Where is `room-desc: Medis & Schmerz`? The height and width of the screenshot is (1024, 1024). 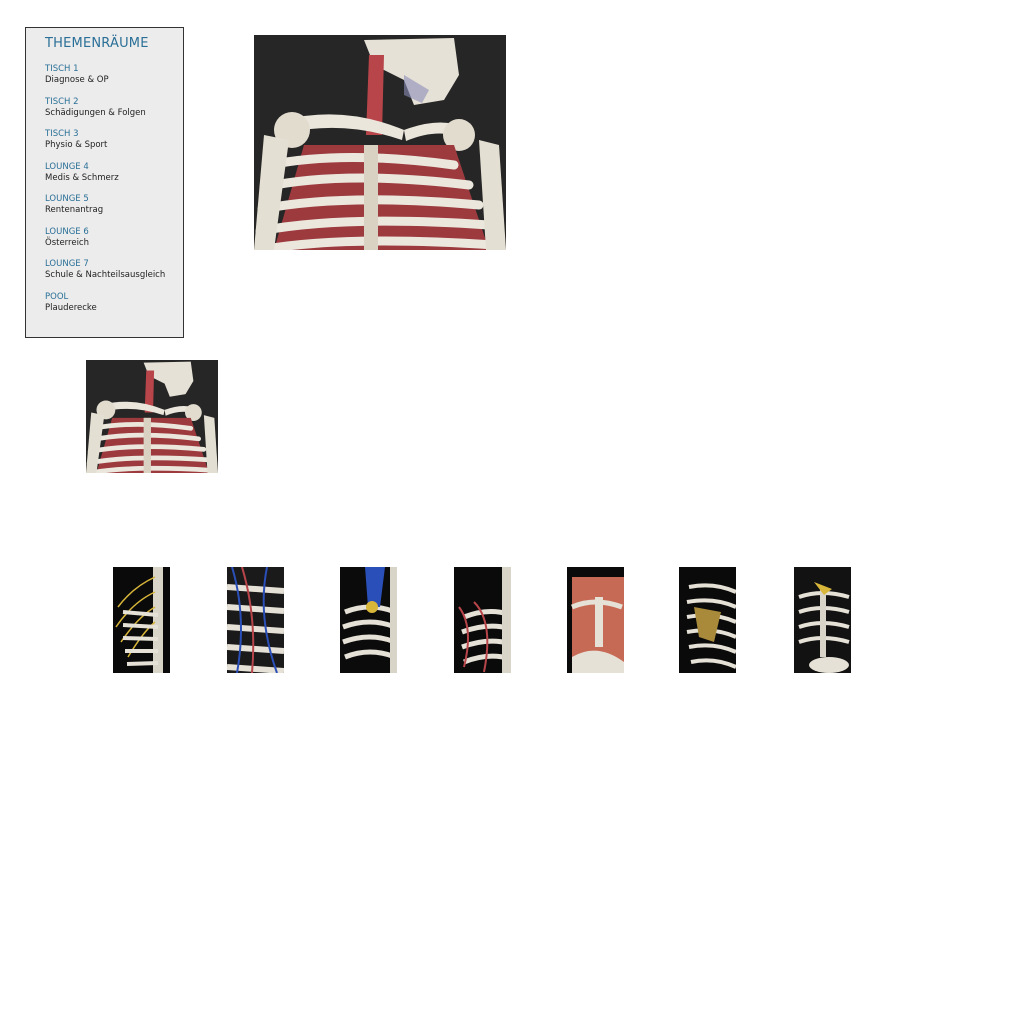 room-desc: Medis & Schmerz is located at coordinates (114, 178).